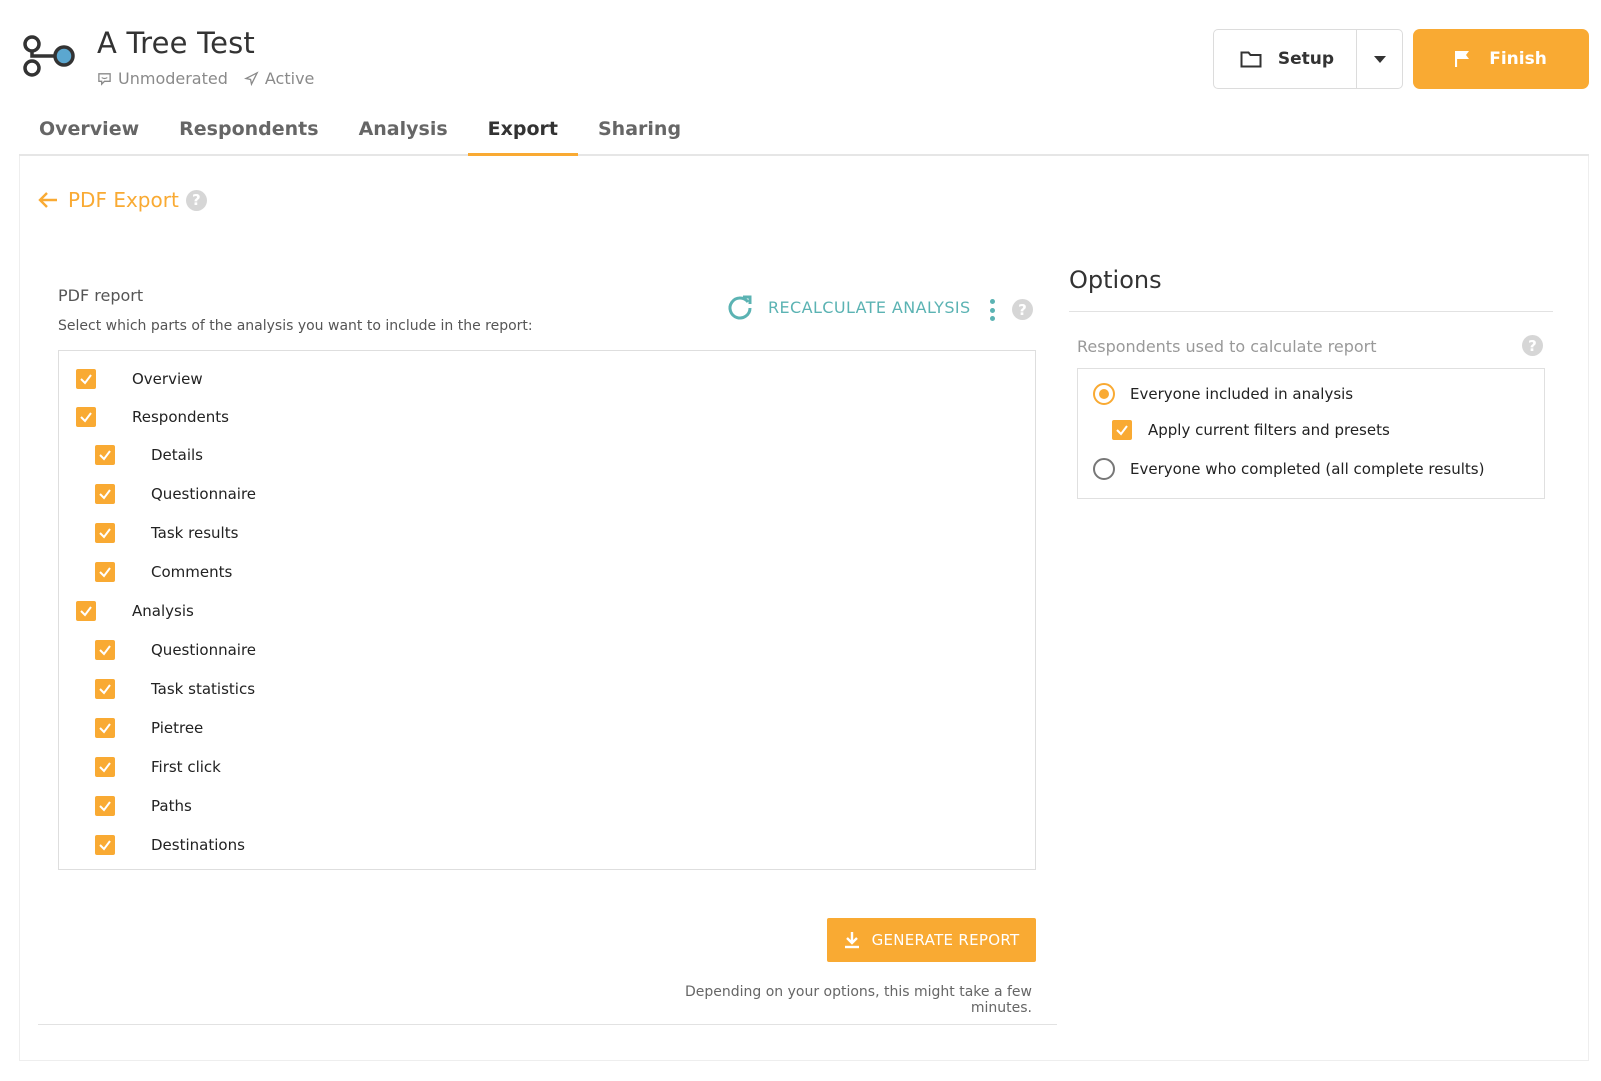  What do you see at coordinates (176, 43) in the screenshot?
I see `page-title: A Tree Test` at bounding box center [176, 43].